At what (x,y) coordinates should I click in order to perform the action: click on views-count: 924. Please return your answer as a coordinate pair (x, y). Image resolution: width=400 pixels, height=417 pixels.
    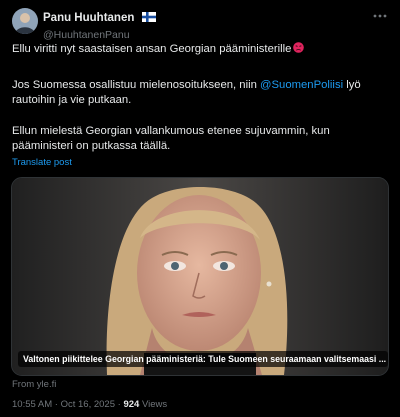
    Looking at the image, I should click on (131, 404).